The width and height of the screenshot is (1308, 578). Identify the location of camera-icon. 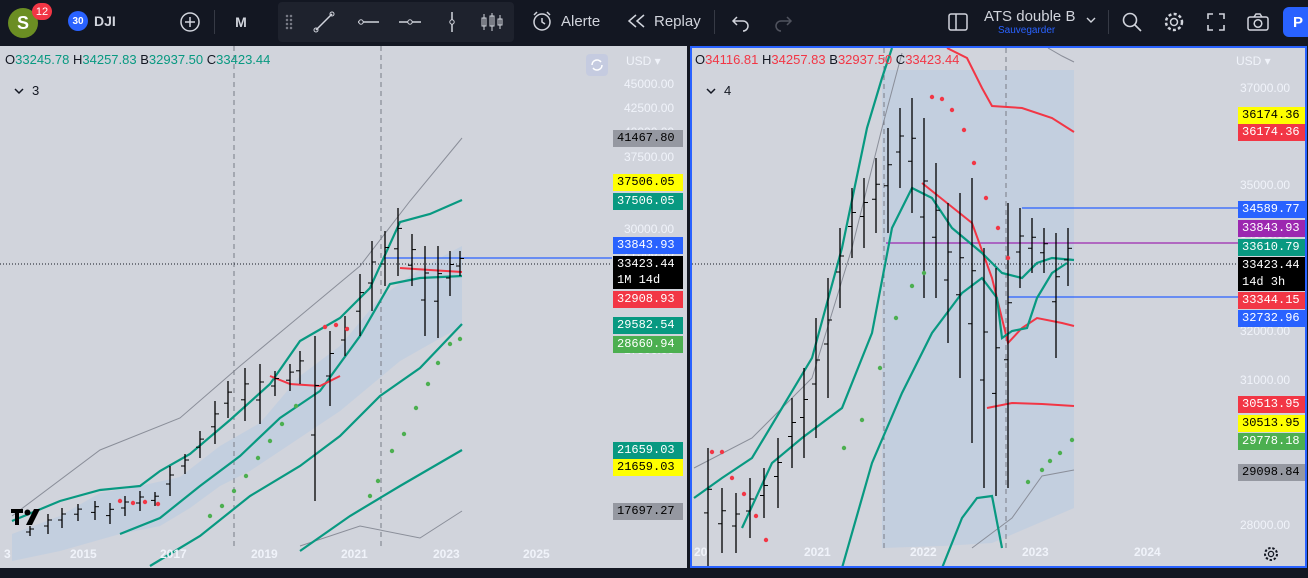
(1258, 22).